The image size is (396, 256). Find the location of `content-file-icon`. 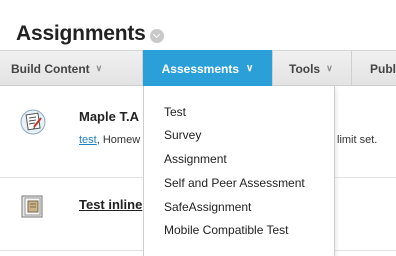

content-file-icon is located at coordinates (33, 207).